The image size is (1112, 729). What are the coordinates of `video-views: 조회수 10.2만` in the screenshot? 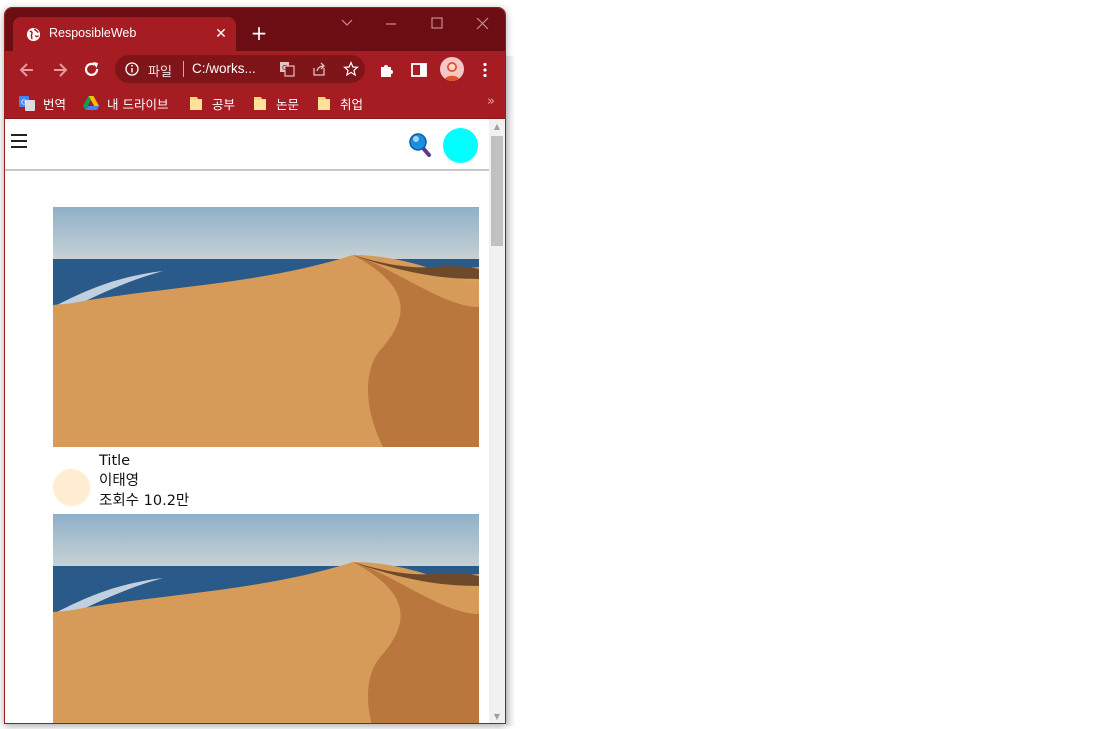 It's located at (144, 501).